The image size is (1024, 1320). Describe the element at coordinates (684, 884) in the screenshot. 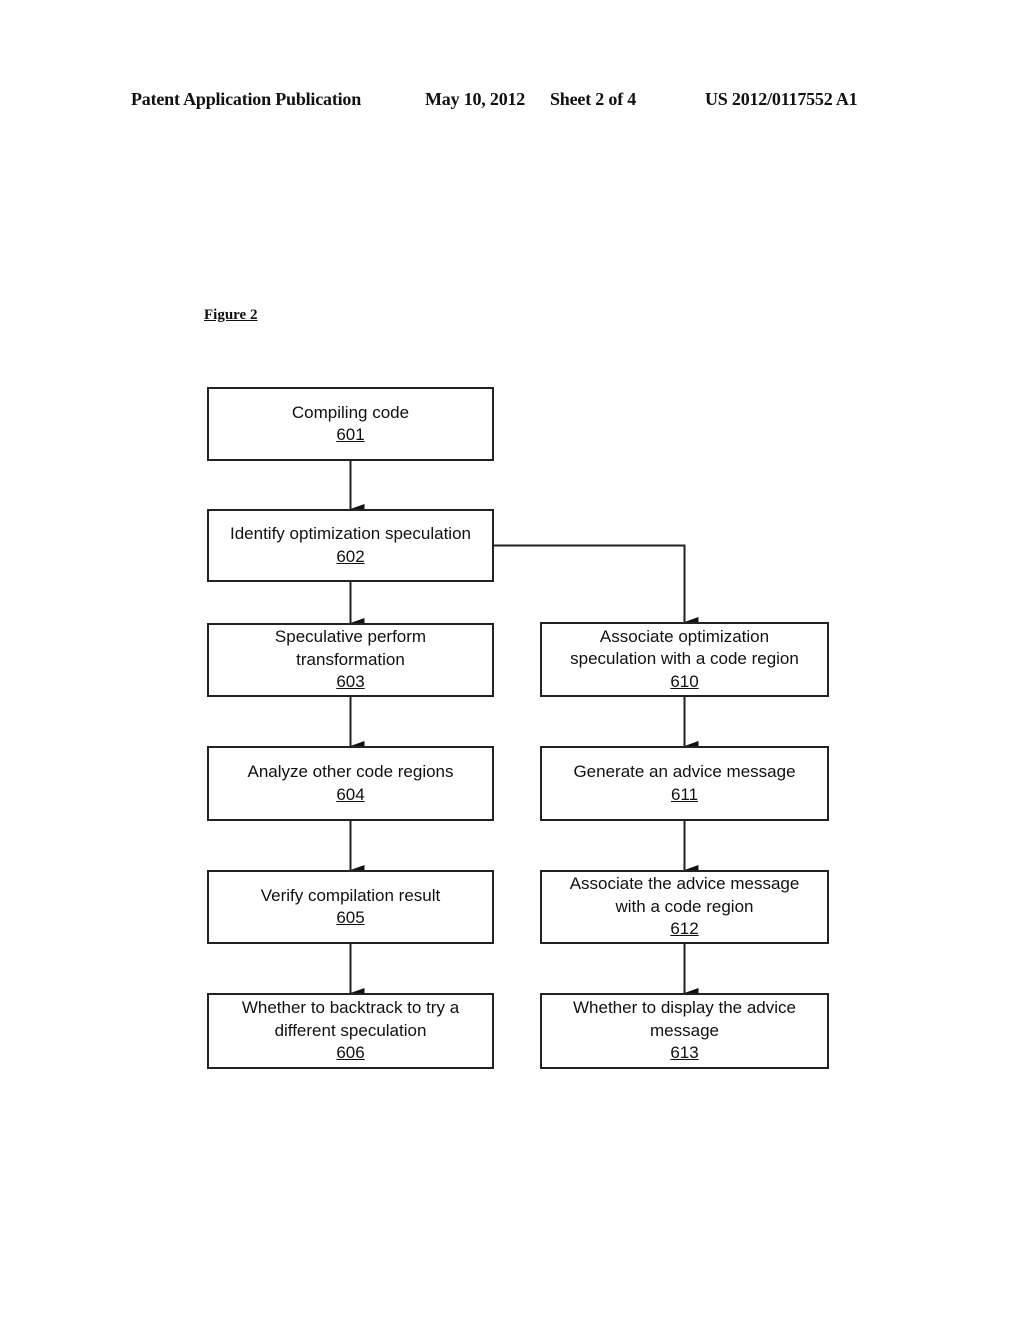

I see `node-text-line: Associate the advice message` at that location.